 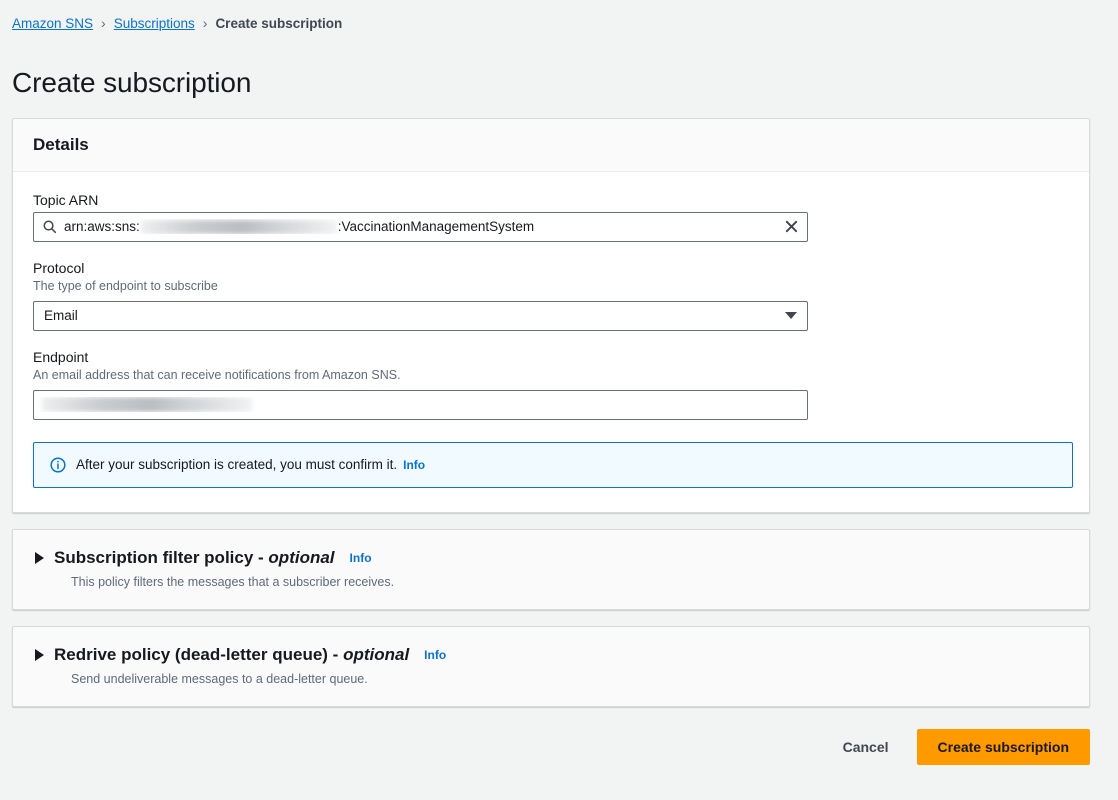 I want to click on subscription-filter-policy-optional-tag: optional, so click(x=301, y=557).